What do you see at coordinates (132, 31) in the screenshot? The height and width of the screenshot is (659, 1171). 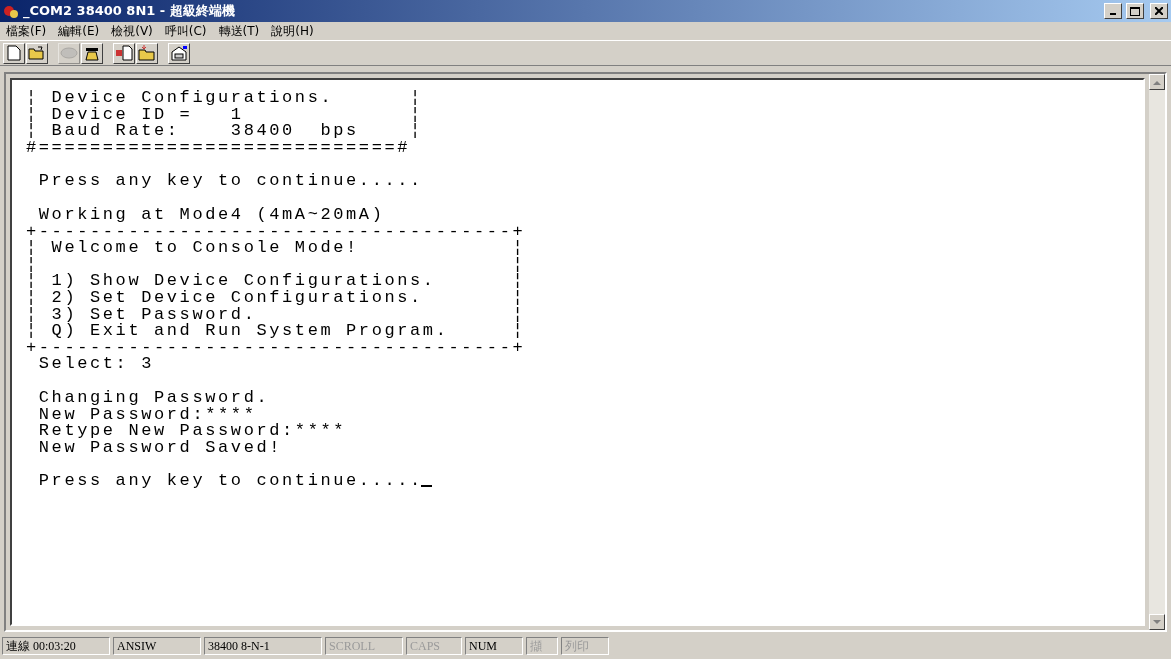 I see `menu-item: 檢視(V)` at bounding box center [132, 31].